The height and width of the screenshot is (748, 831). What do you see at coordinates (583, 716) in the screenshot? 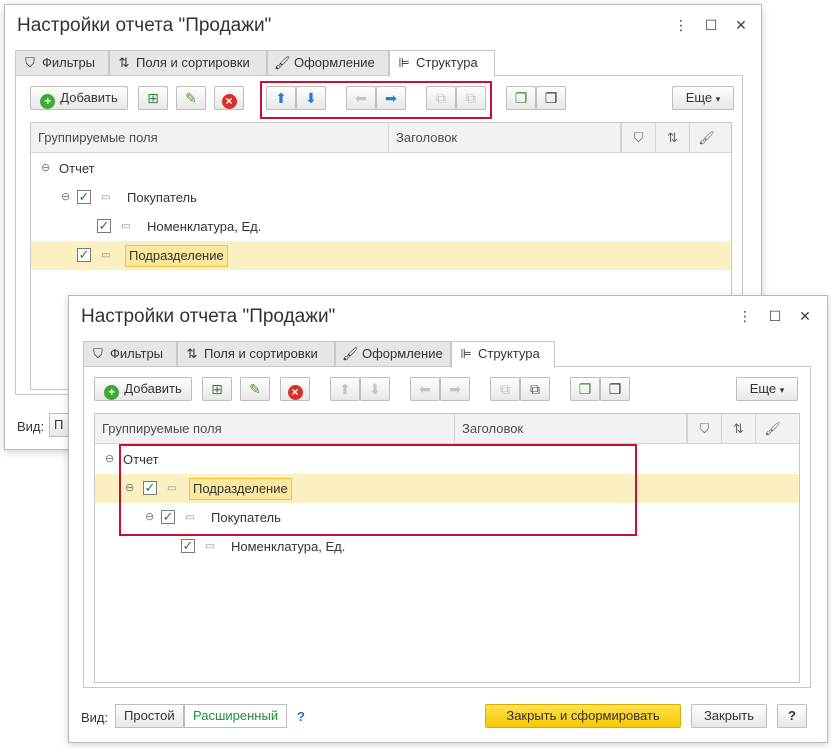
I see `close-and-generate-button: Закрыть и сформировать` at bounding box center [583, 716].